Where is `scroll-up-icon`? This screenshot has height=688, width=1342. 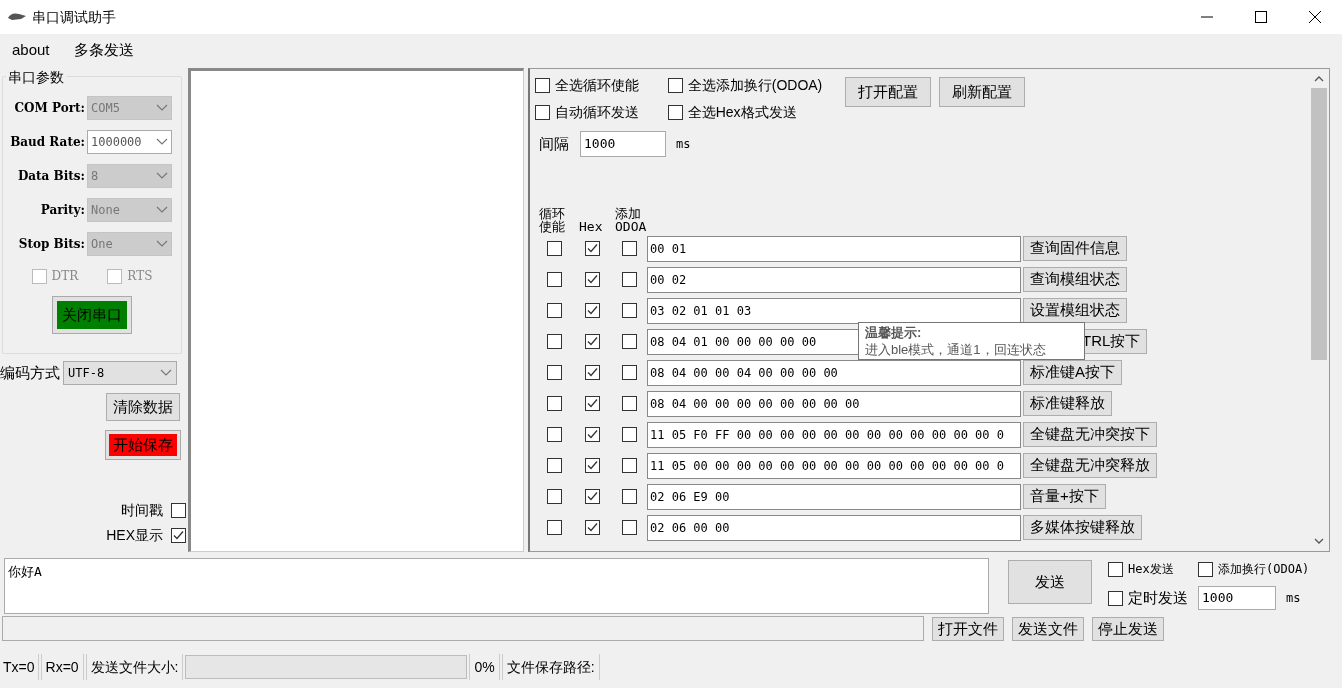 scroll-up-icon is located at coordinates (1319, 78).